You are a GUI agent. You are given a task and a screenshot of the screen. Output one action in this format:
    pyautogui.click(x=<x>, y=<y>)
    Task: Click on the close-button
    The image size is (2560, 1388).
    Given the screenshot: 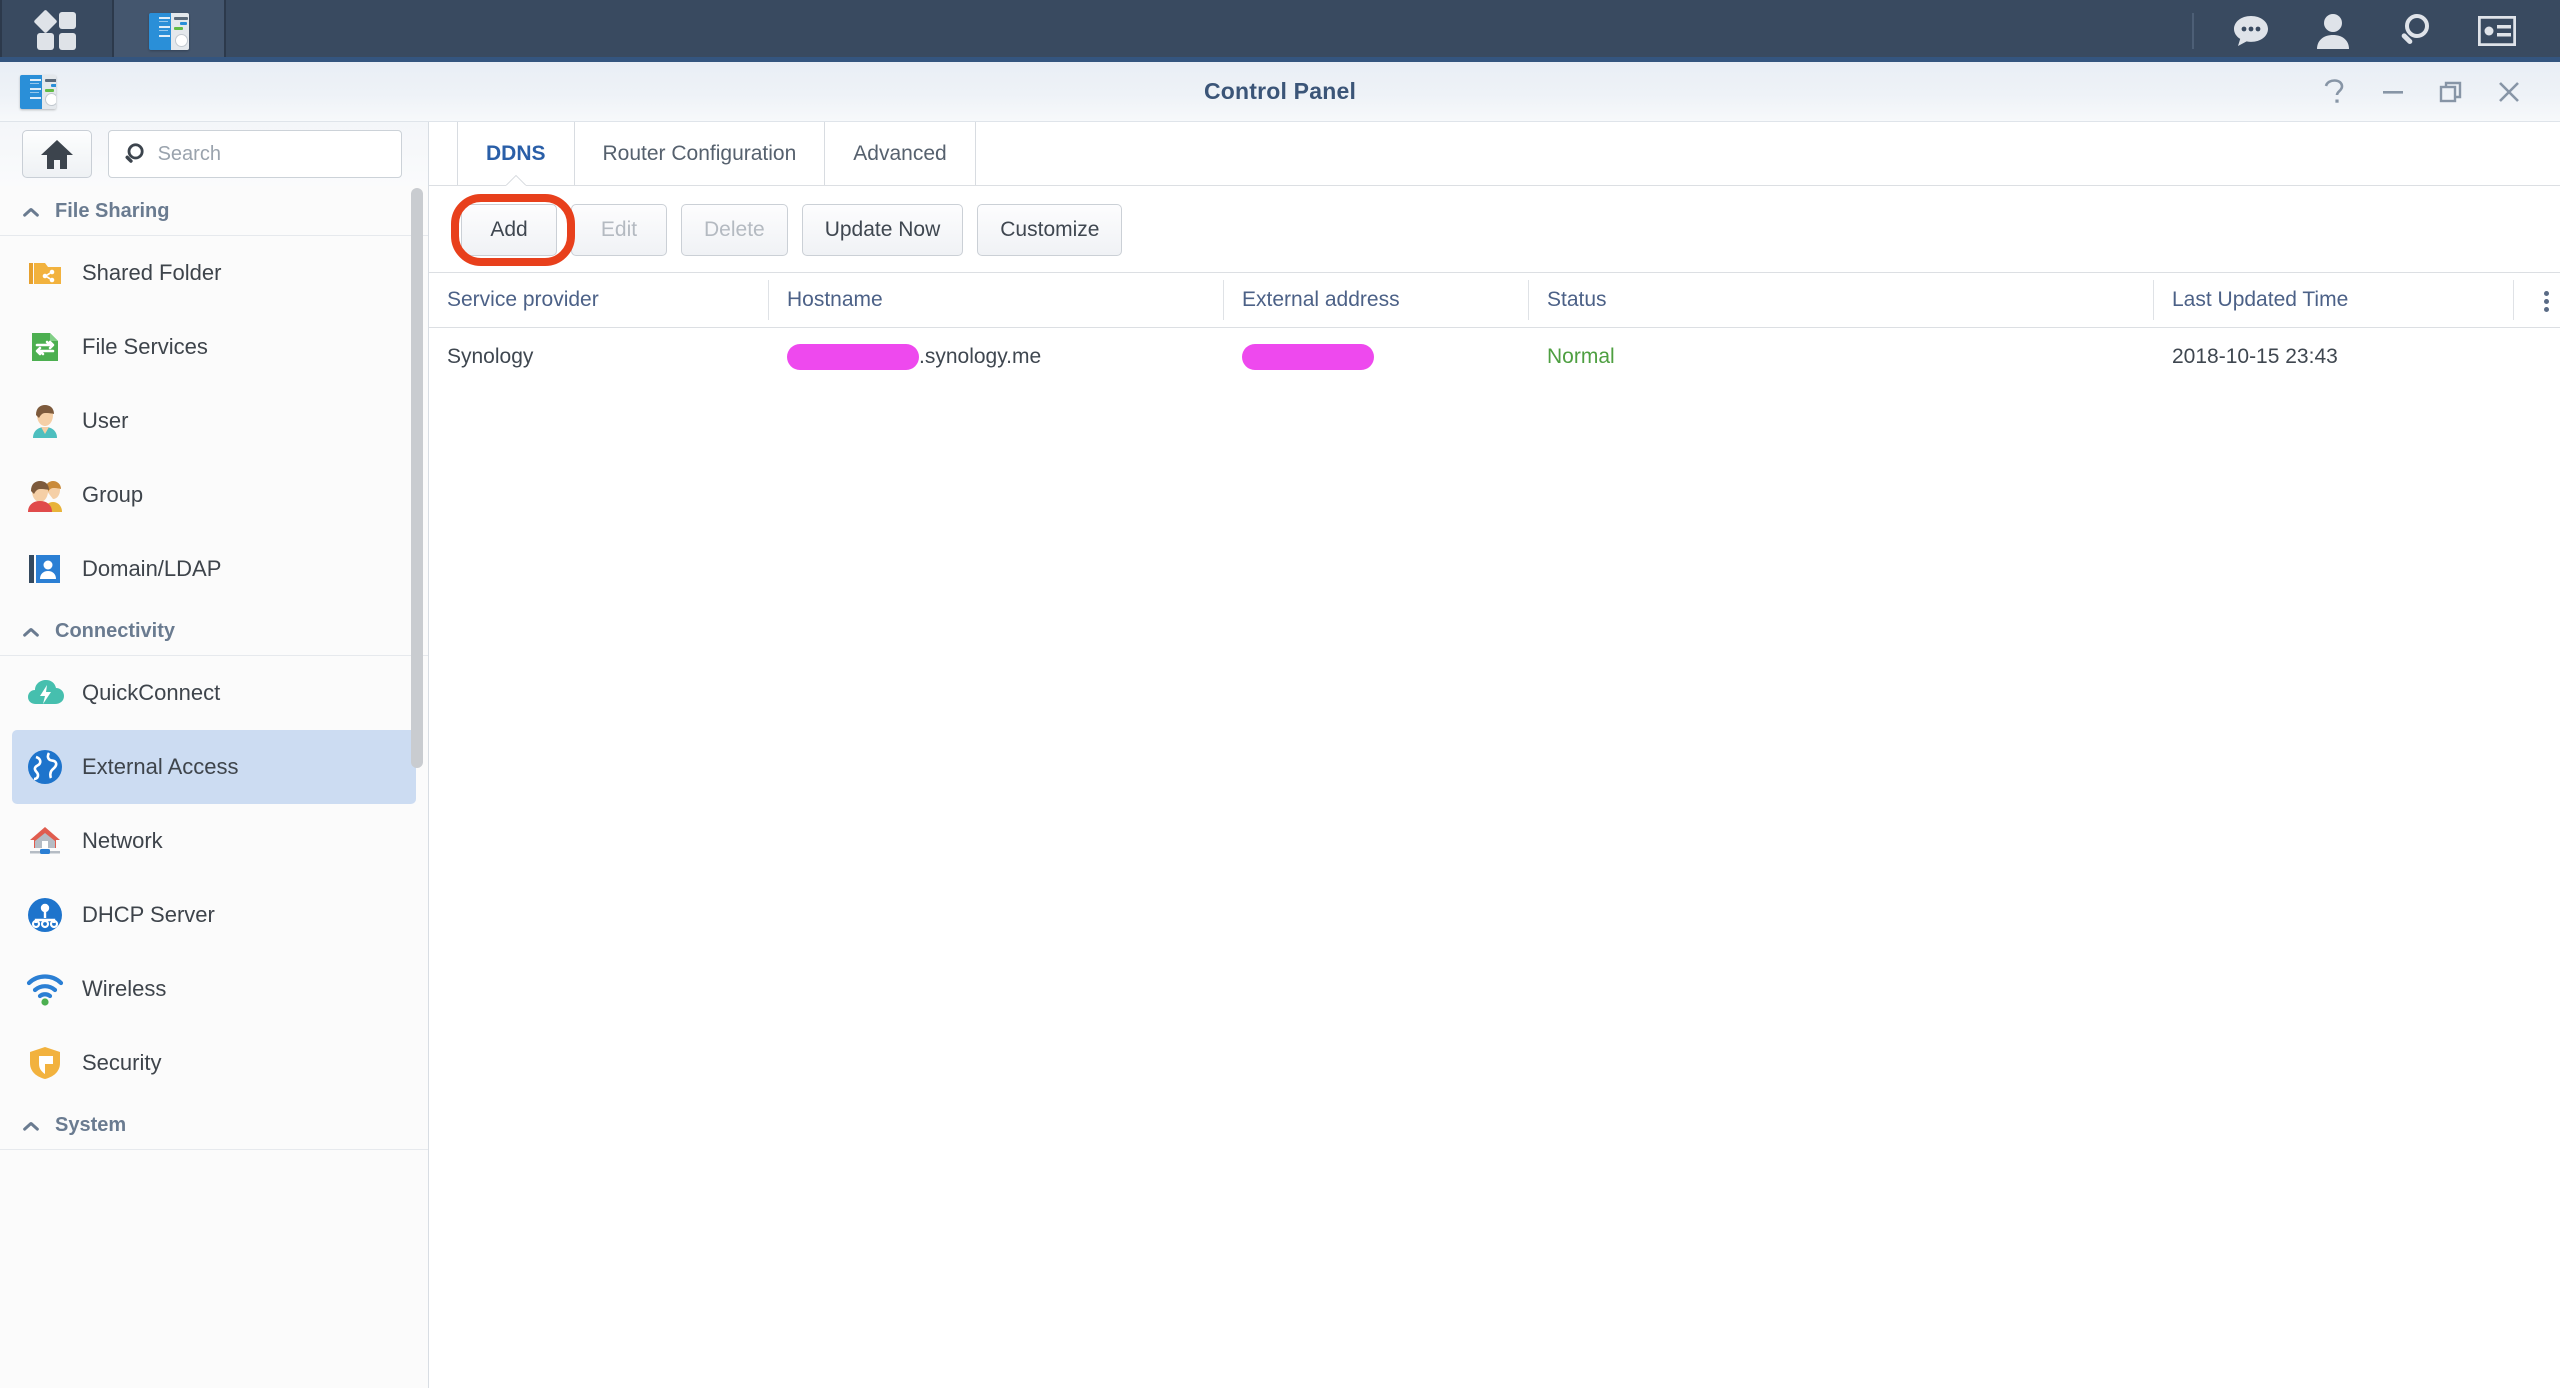 What is the action you would take?
    pyautogui.click(x=2509, y=92)
    